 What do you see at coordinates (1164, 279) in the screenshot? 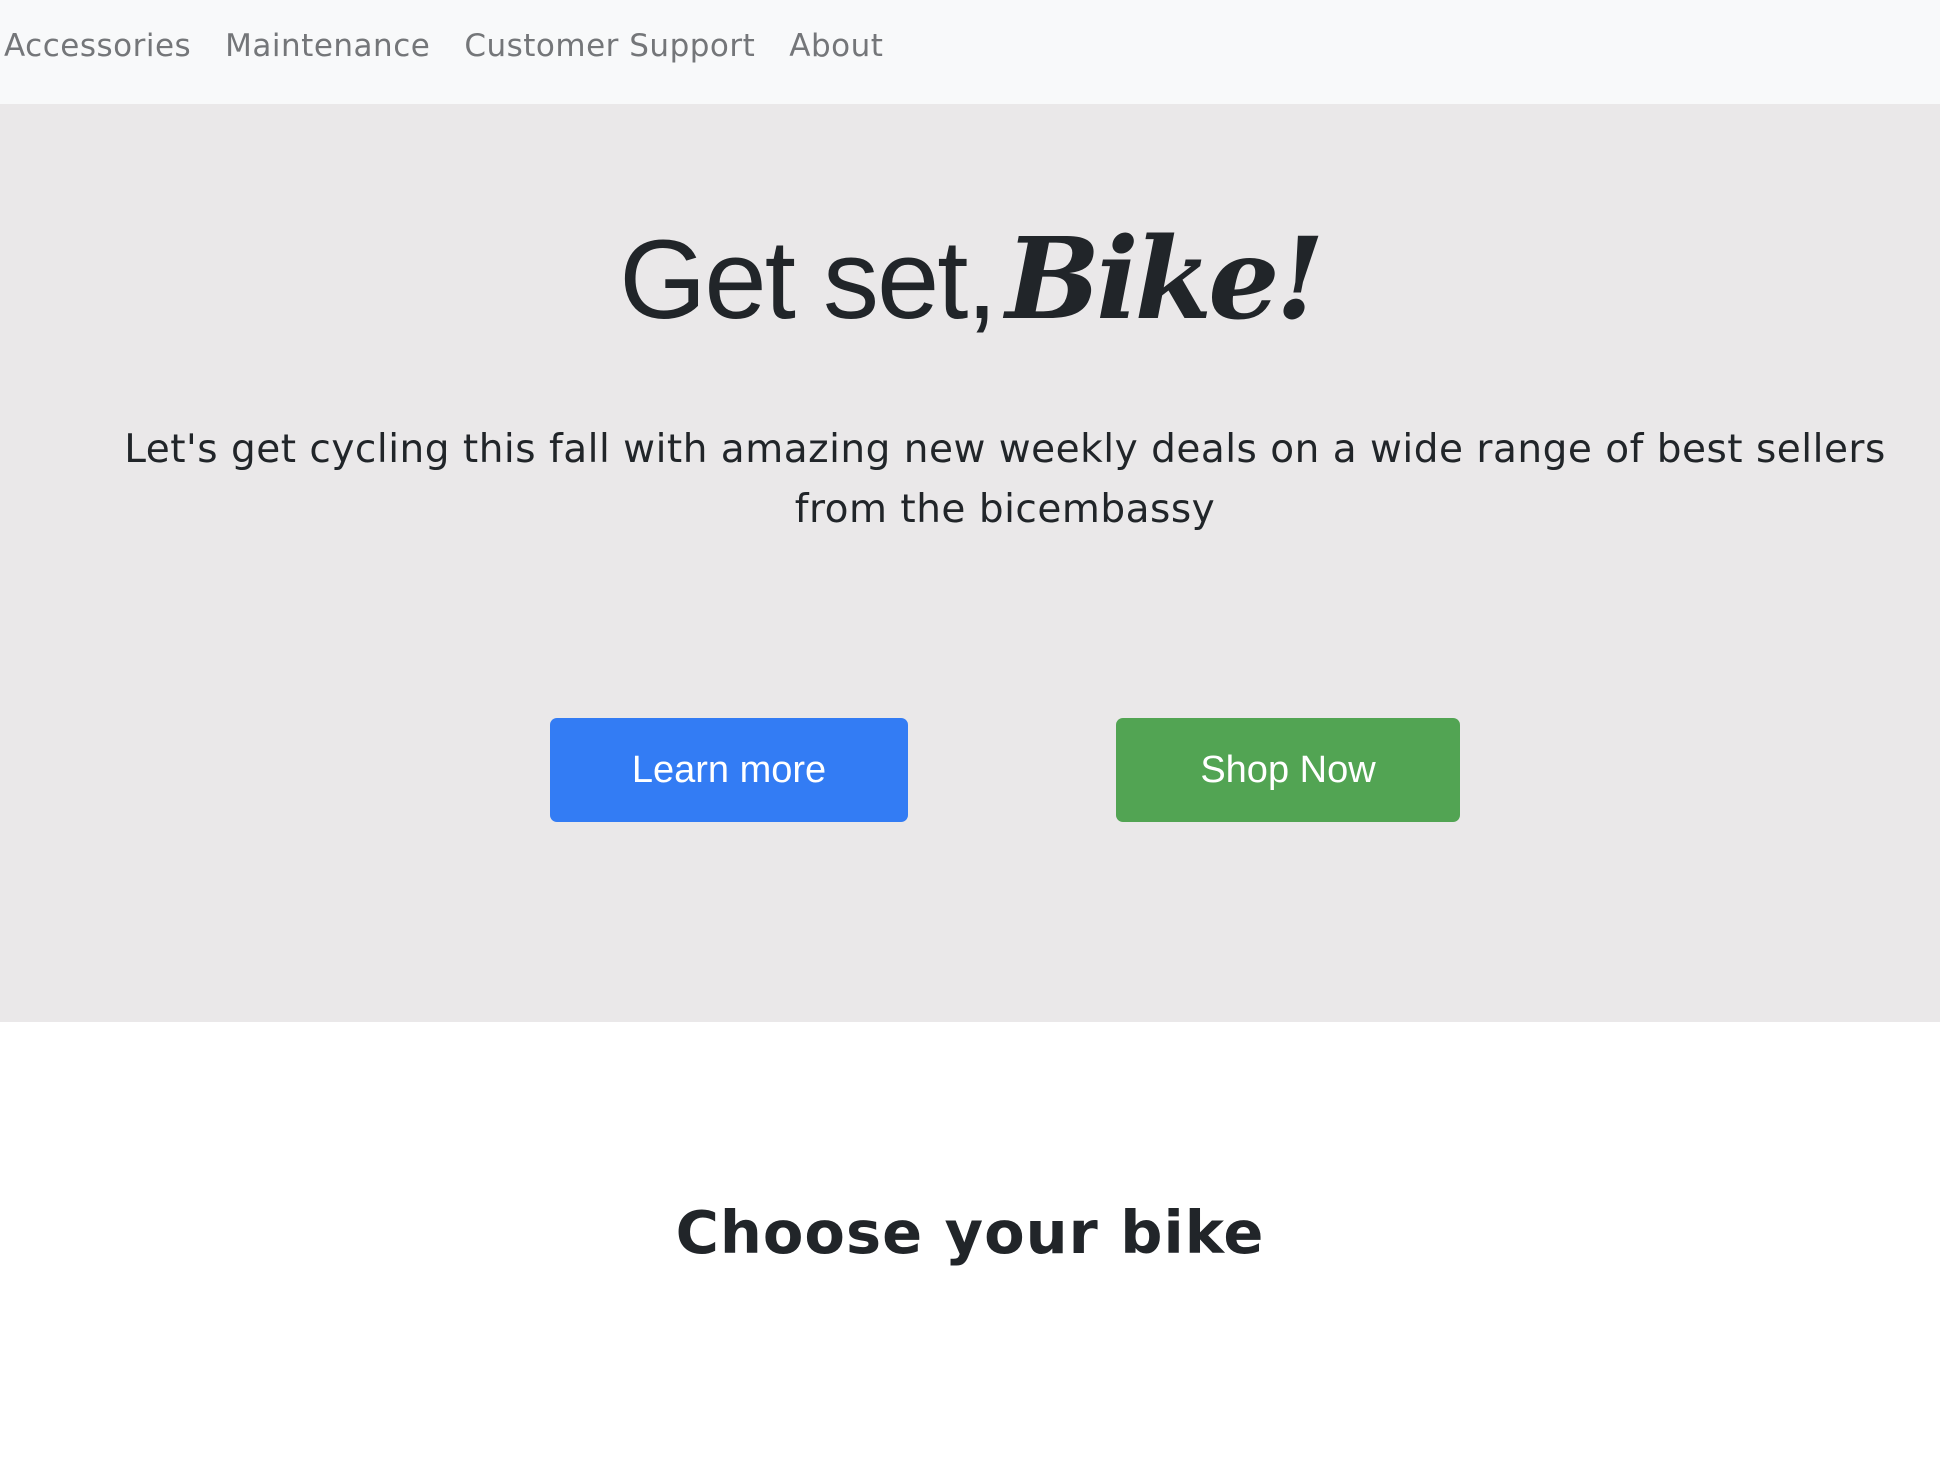
I see `hero-title-fancy: Bike!` at bounding box center [1164, 279].